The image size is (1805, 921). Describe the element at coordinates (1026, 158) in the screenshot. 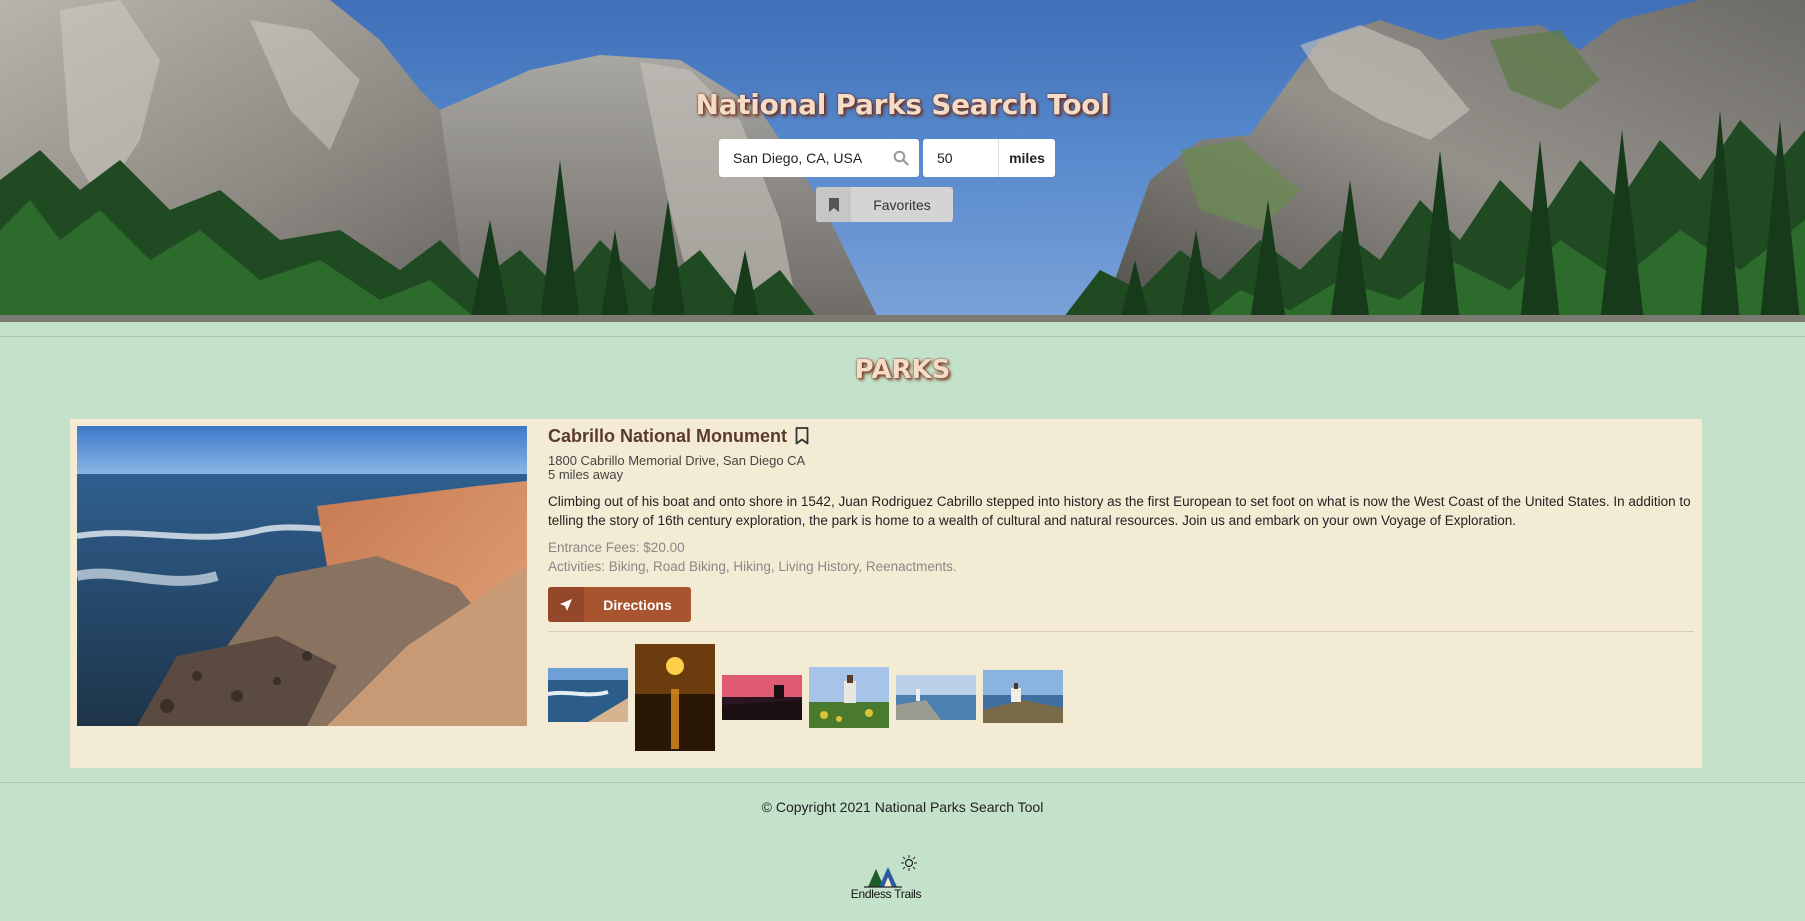

I see `radius-unit-label: miles` at that location.